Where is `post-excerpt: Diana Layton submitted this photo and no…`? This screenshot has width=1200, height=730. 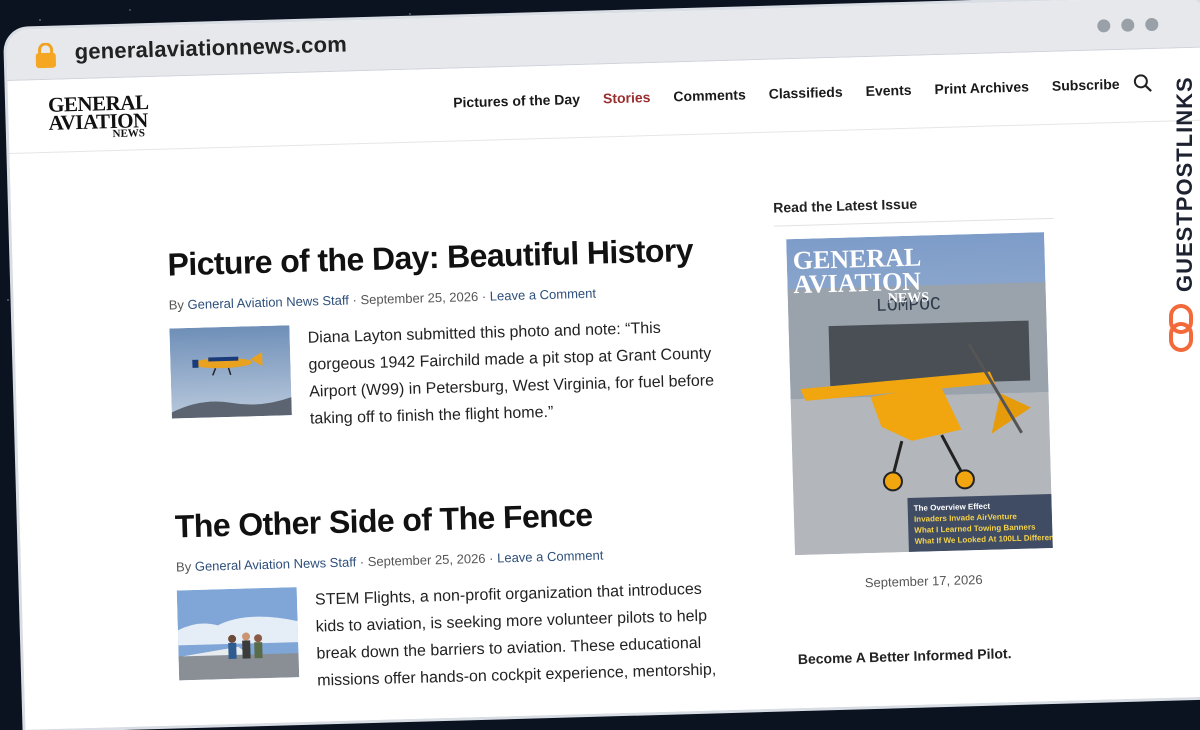 post-excerpt: Diana Layton submitted this photo and no… is located at coordinates (511, 373).